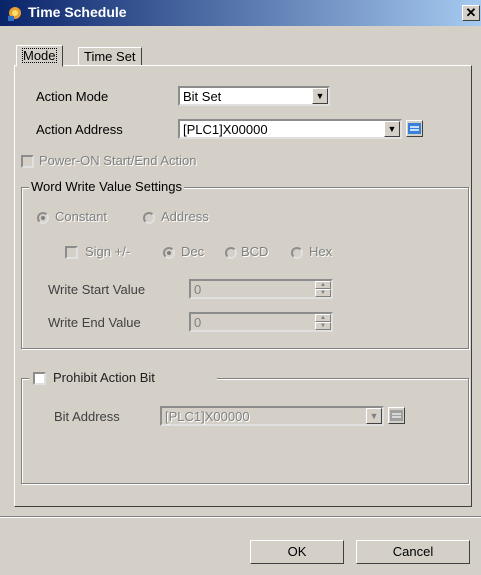 The height and width of the screenshot is (575, 481). I want to click on power-on-checkbox, so click(27, 161).